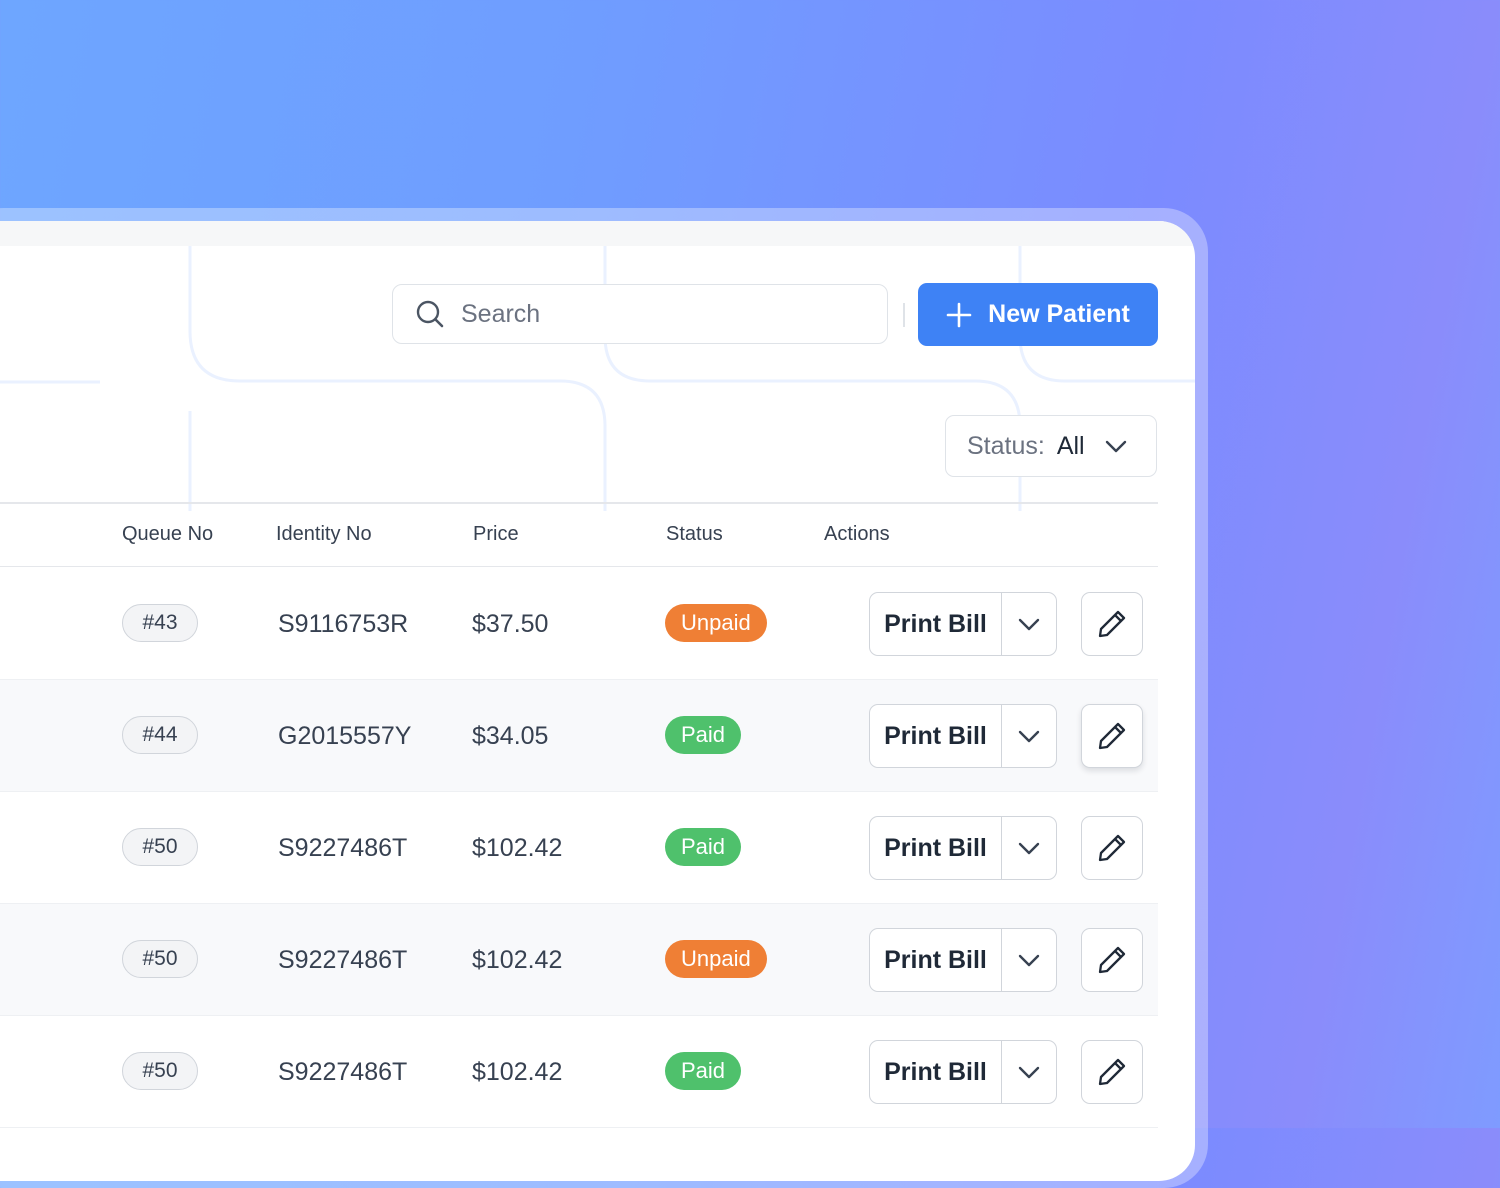 This screenshot has height=1188, width=1500. I want to click on new-patient-button: New Patient, so click(1038, 314).